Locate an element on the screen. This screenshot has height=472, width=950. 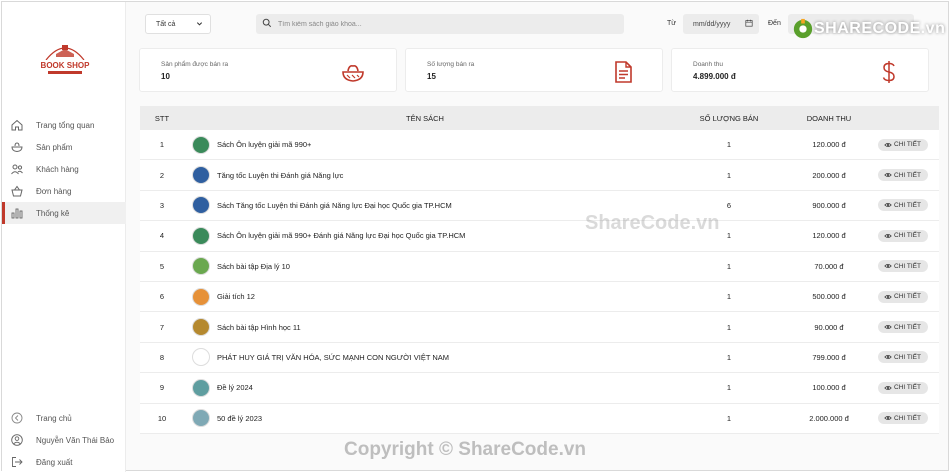
chevron-down-icon is located at coordinates (199, 24).